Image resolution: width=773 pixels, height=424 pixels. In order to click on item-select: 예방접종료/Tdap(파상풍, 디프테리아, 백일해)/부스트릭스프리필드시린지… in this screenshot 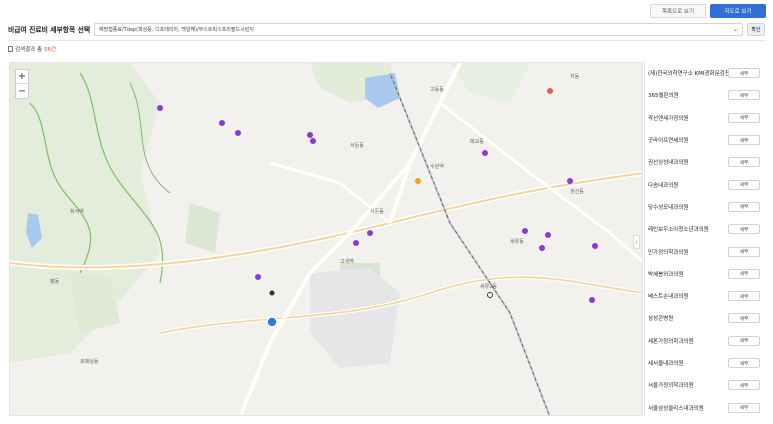, I will do `click(418, 29)`.